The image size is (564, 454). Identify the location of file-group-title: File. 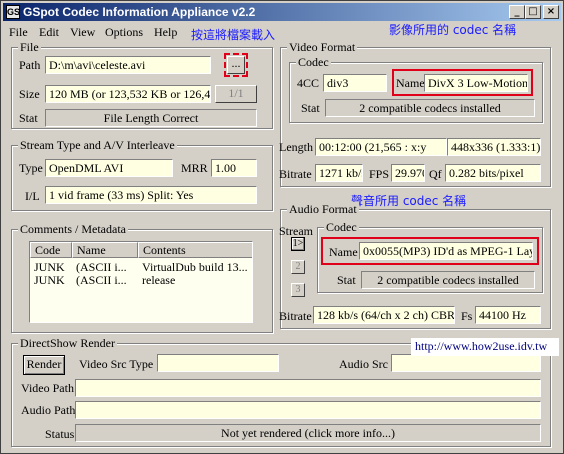
(29, 47).